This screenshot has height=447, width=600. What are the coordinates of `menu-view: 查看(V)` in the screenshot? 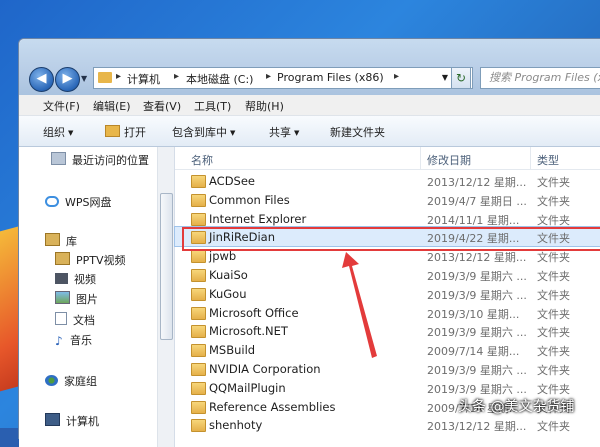 It's located at (162, 106).